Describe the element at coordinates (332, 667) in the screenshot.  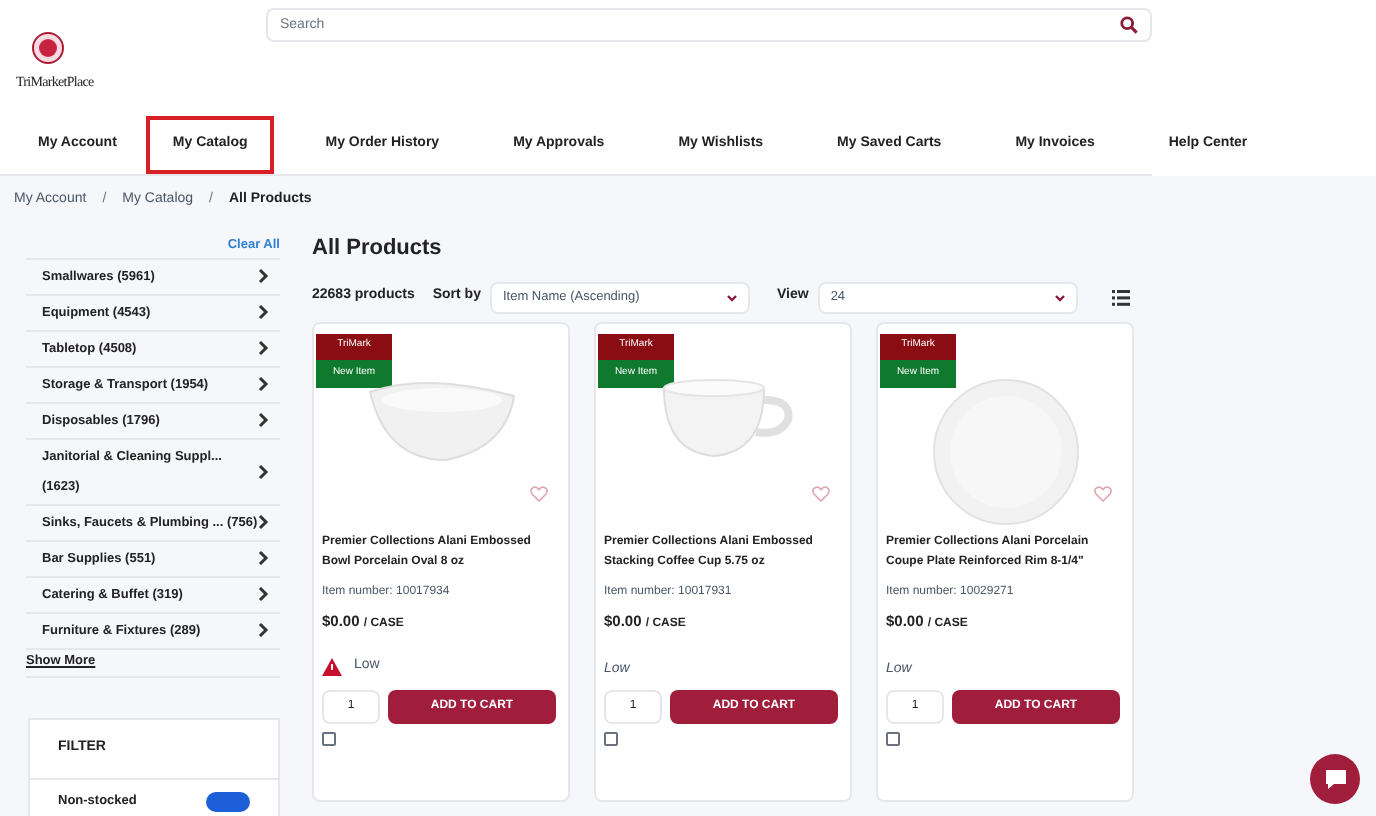
I see `warning-icon` at that location.